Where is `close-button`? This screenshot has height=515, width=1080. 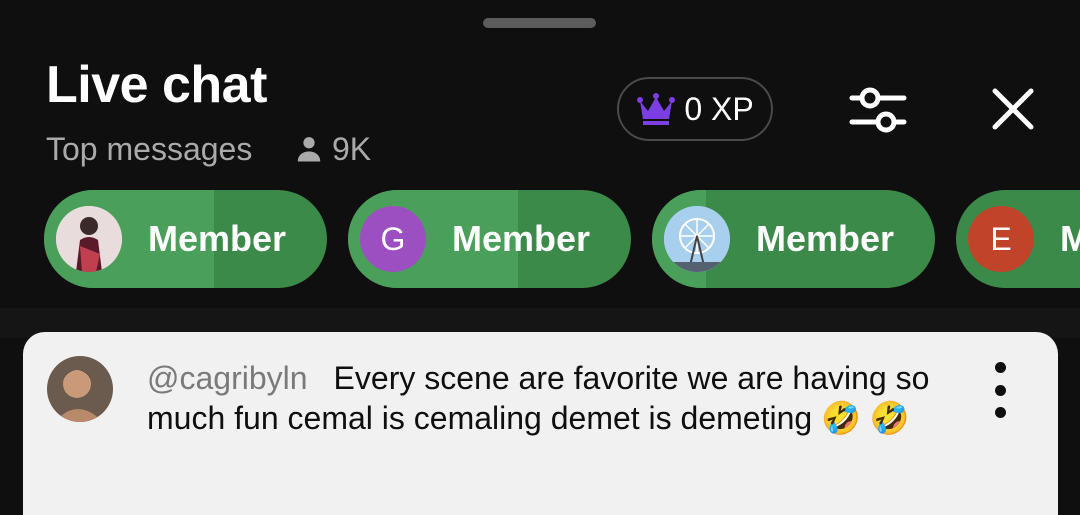 close-button is located at coordinates (1013, 109).